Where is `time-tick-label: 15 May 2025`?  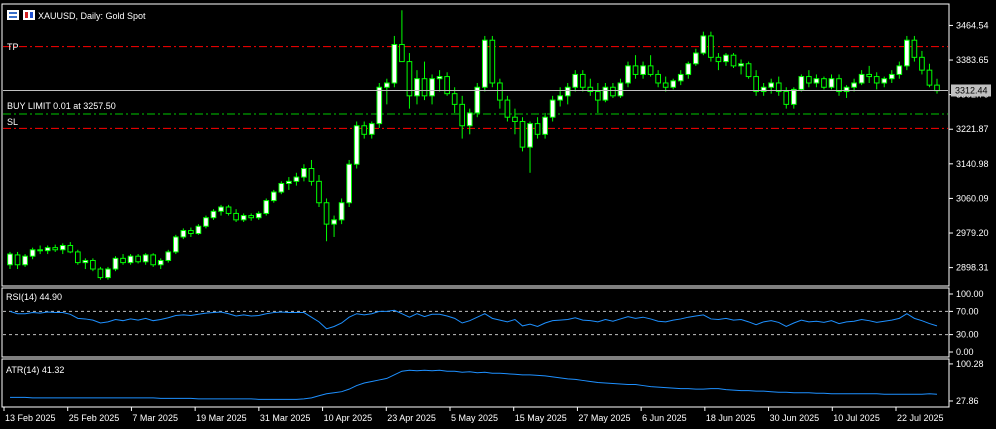
time-tick-label: 15 May 2025 is located at coordinates (541, 418).